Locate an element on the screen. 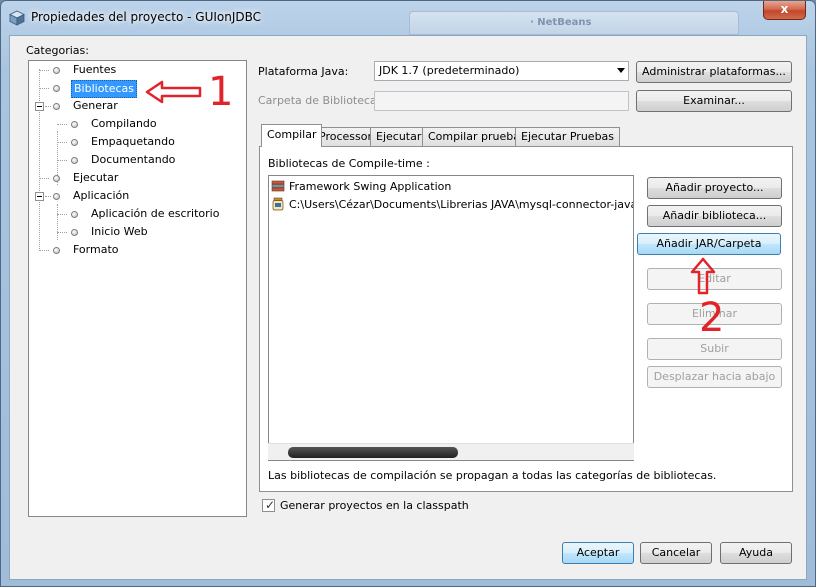 Image resolution: width=816 pixels, height=587 pixels. tree-item-label: Bibliotecas is located at coordinates (104, 89).